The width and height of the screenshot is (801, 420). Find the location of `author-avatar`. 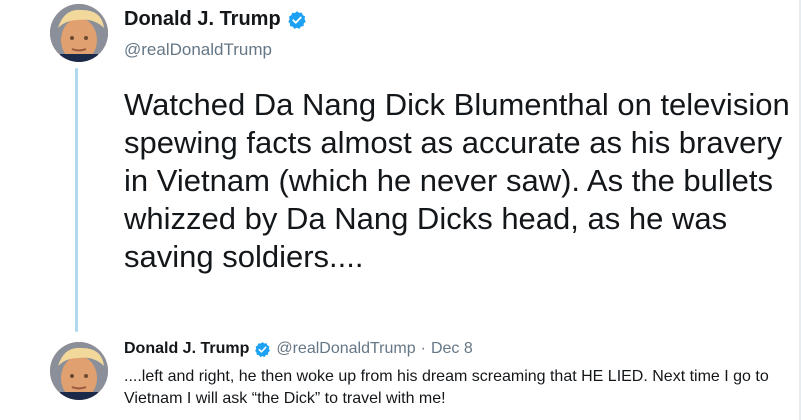

author-avatar is located at coordinates (79, 33).